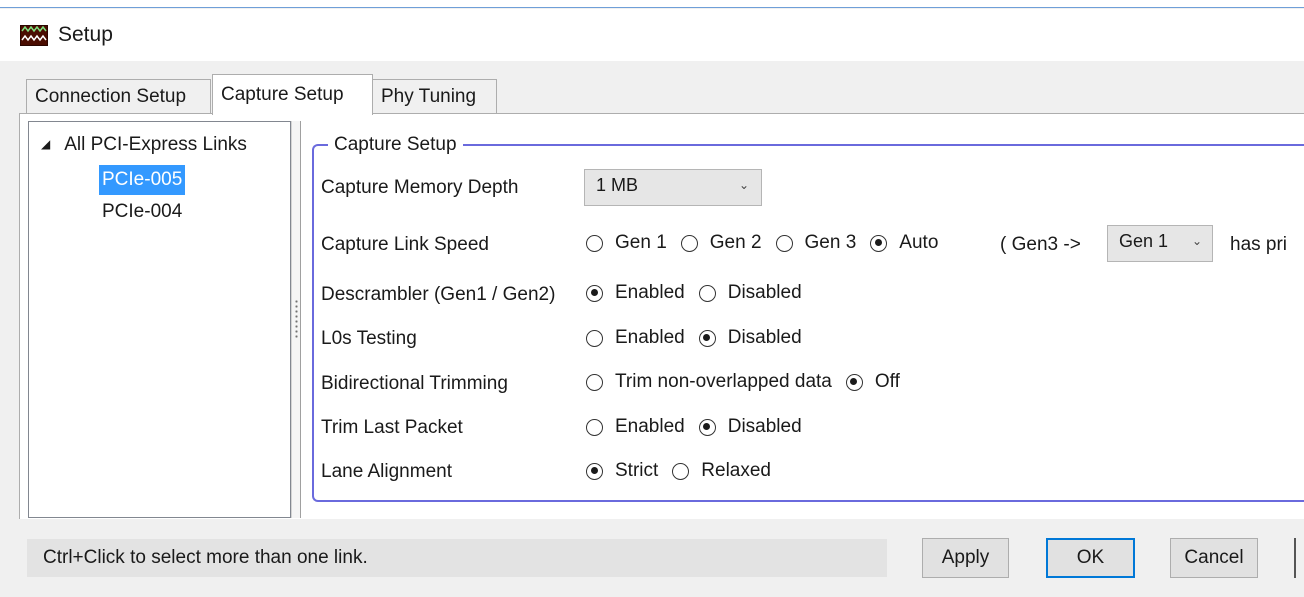 This screenshot has height=597, width=1304. I want to click on radio-label: Relaxed, so click(736, 470).